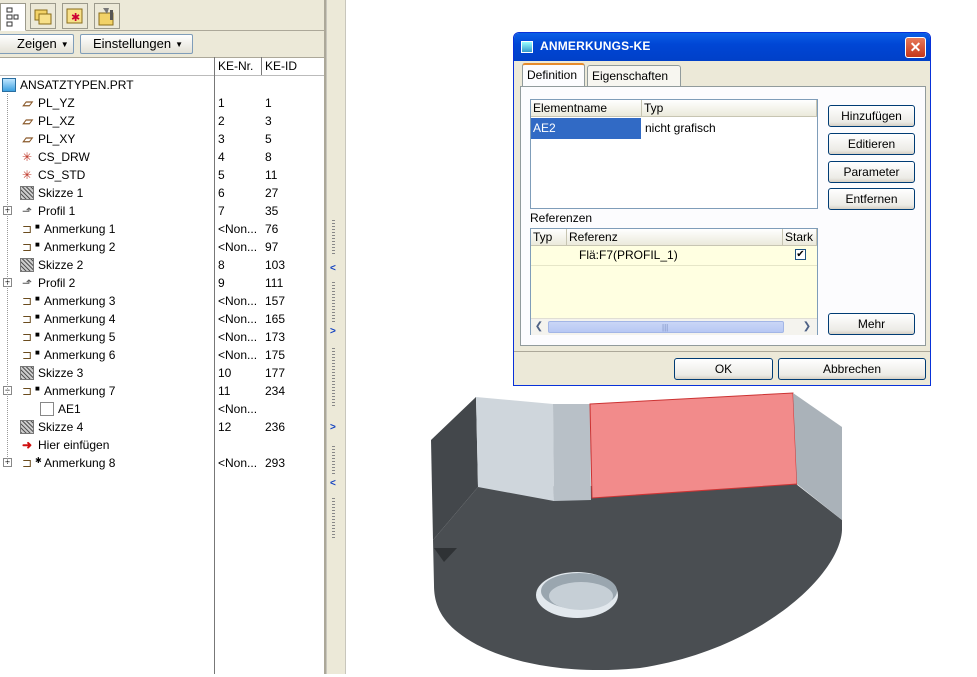 This screenshot has width=977, height=677. I want to click on ke-id-cell: 35, so click(272, 211).